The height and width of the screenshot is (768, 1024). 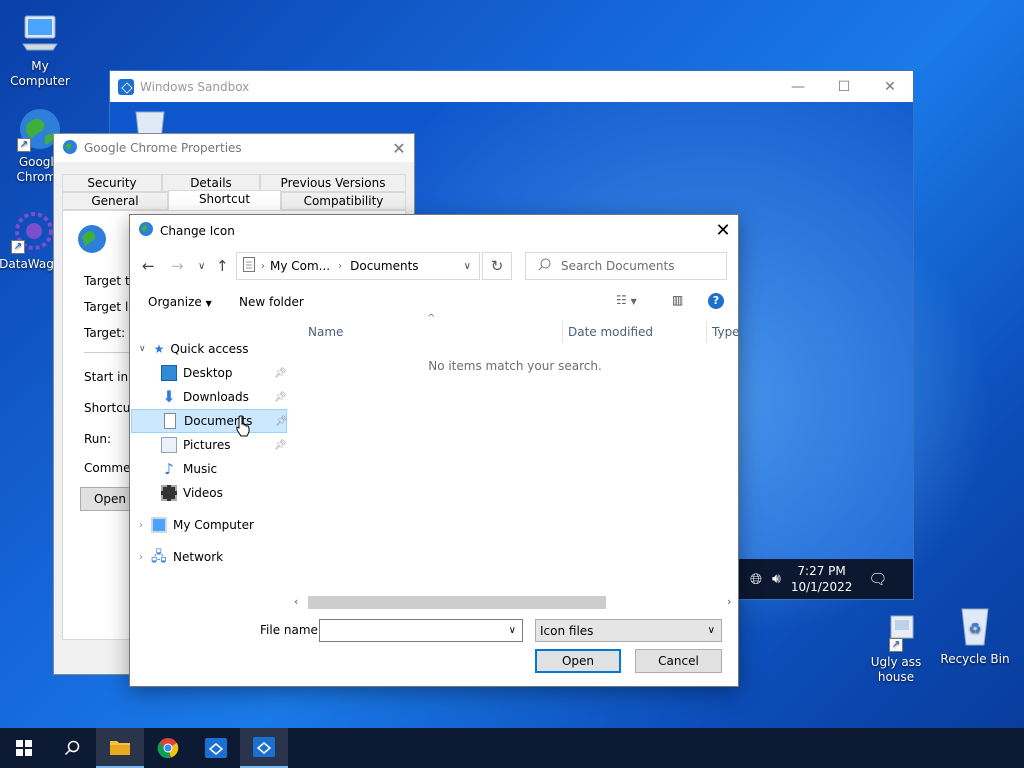 What do you see at coordinates (201, 266) in the screenshot?
I see `recent-locations-chevron-icon: ∨` at bounding box center [201, 266].